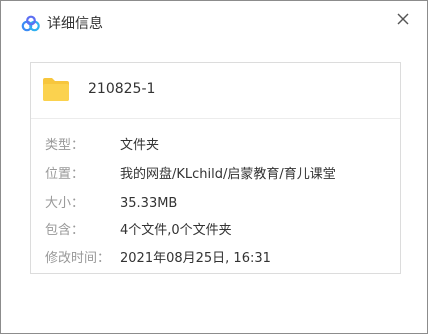 The image size is (428, 334). What do you see at coordinates (215, 204) in the screenshot?
I see `detail-row-size: 大小： 35.33MB` at bounding box center [215, 204].